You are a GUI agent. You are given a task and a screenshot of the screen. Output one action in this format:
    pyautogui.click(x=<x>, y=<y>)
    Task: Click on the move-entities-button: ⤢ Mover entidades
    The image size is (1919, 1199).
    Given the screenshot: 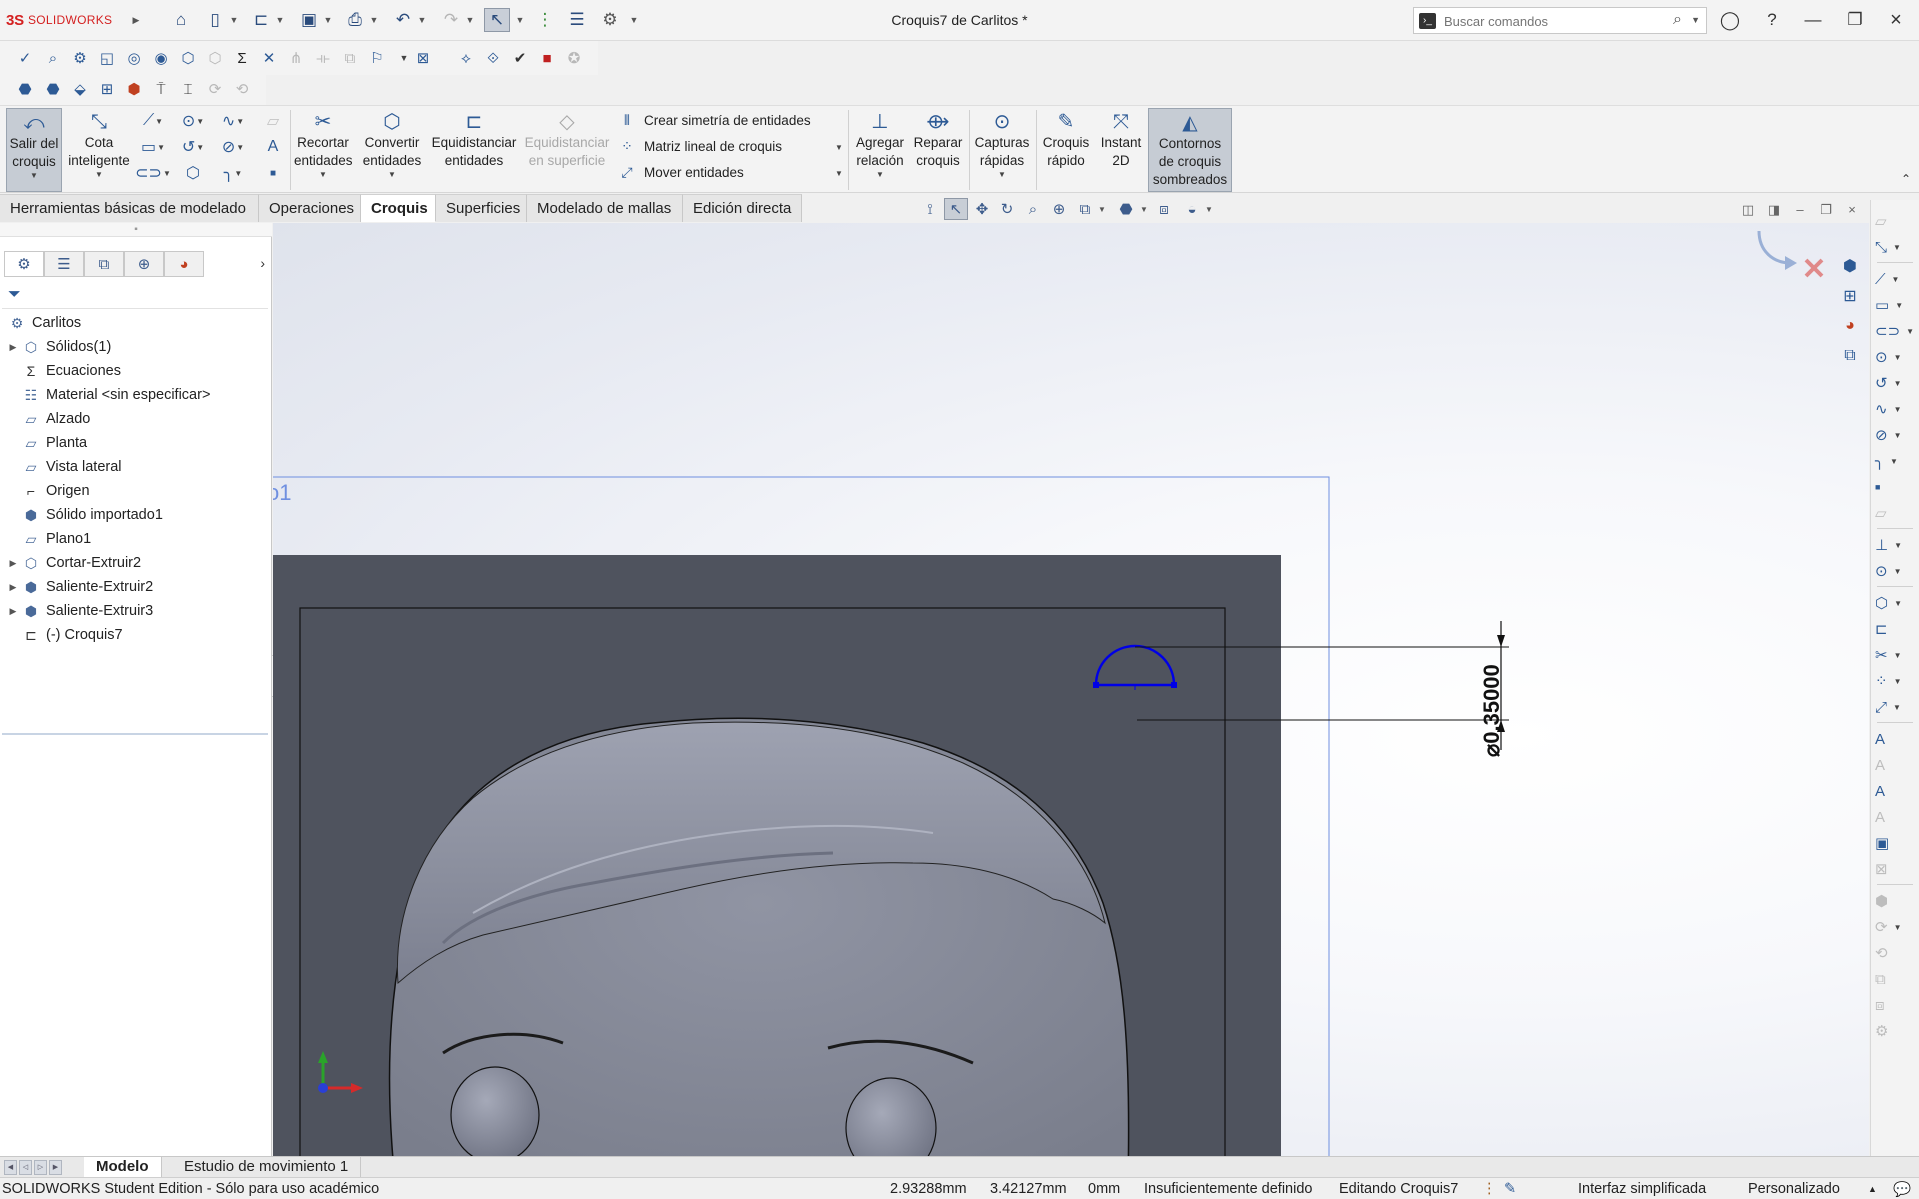 What is the action you would take?
    pyautogui.click(x=680, y=172)
    